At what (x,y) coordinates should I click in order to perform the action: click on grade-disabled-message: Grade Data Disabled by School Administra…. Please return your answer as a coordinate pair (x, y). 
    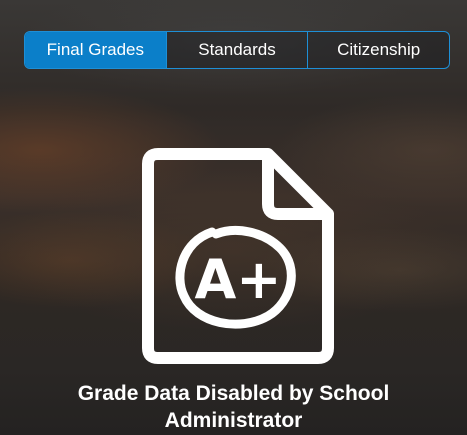
    Looking at the image, I should click on (233, 407).